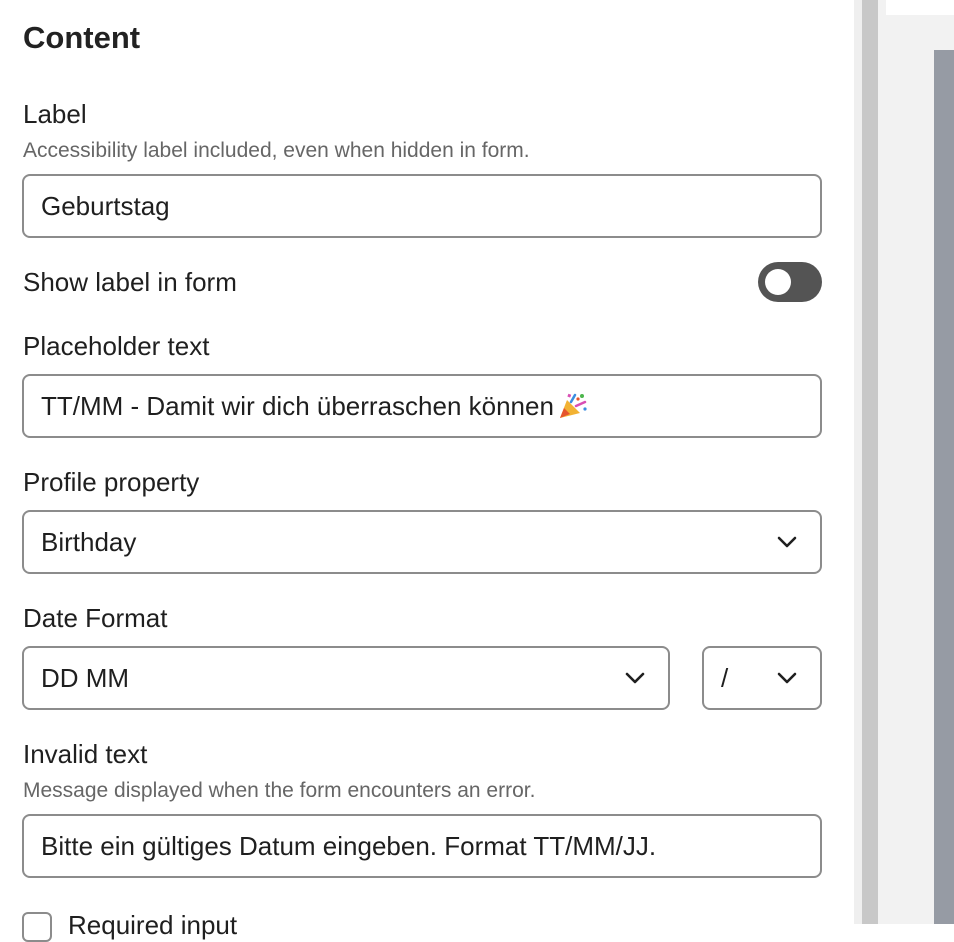  Describe the element at coordinates (778, 282) in the screenshot. I see `toggle-knob` at that location.